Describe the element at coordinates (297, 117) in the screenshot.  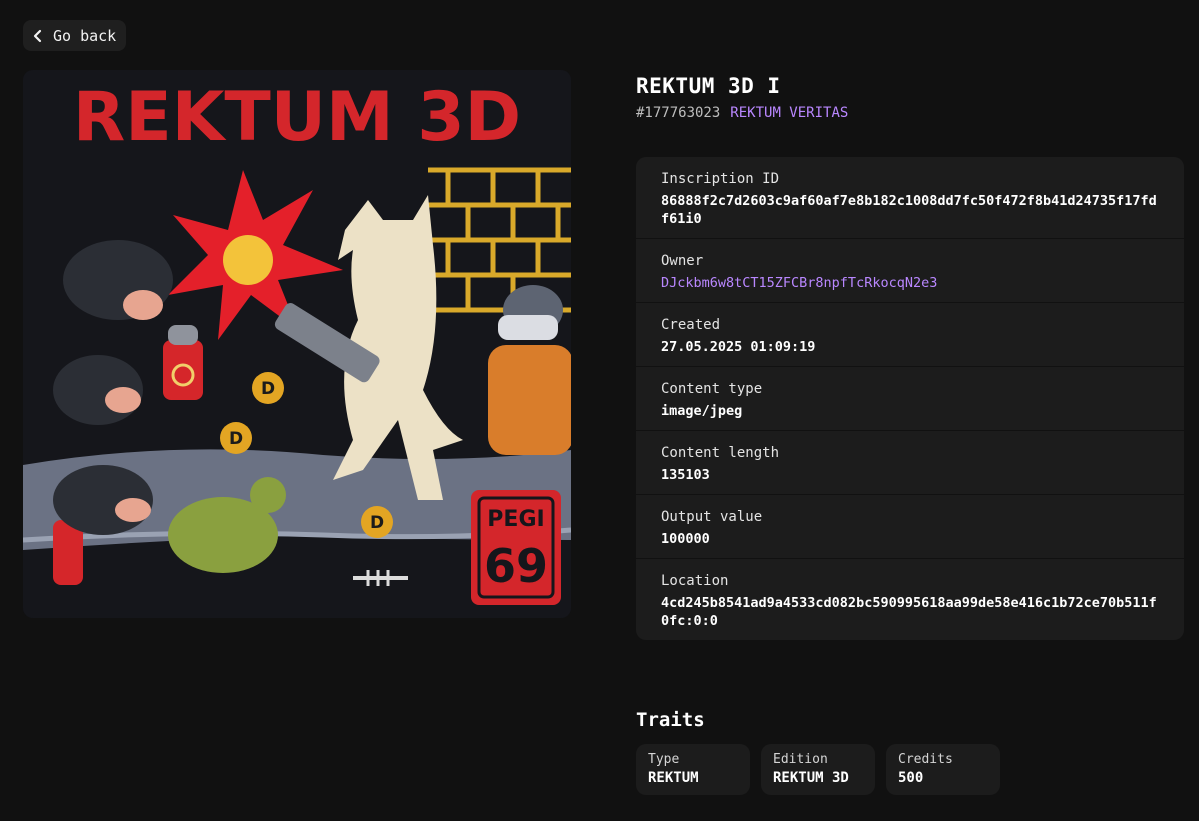
I see `artwork-title-text: REKTUM 3D` at that location.